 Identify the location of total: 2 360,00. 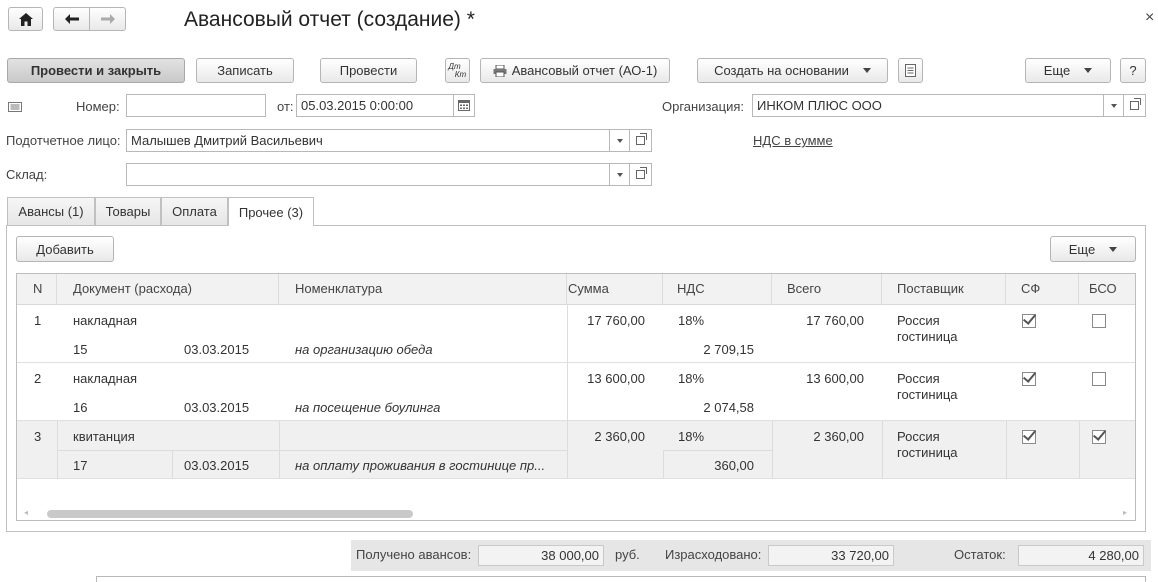
(838, 436).